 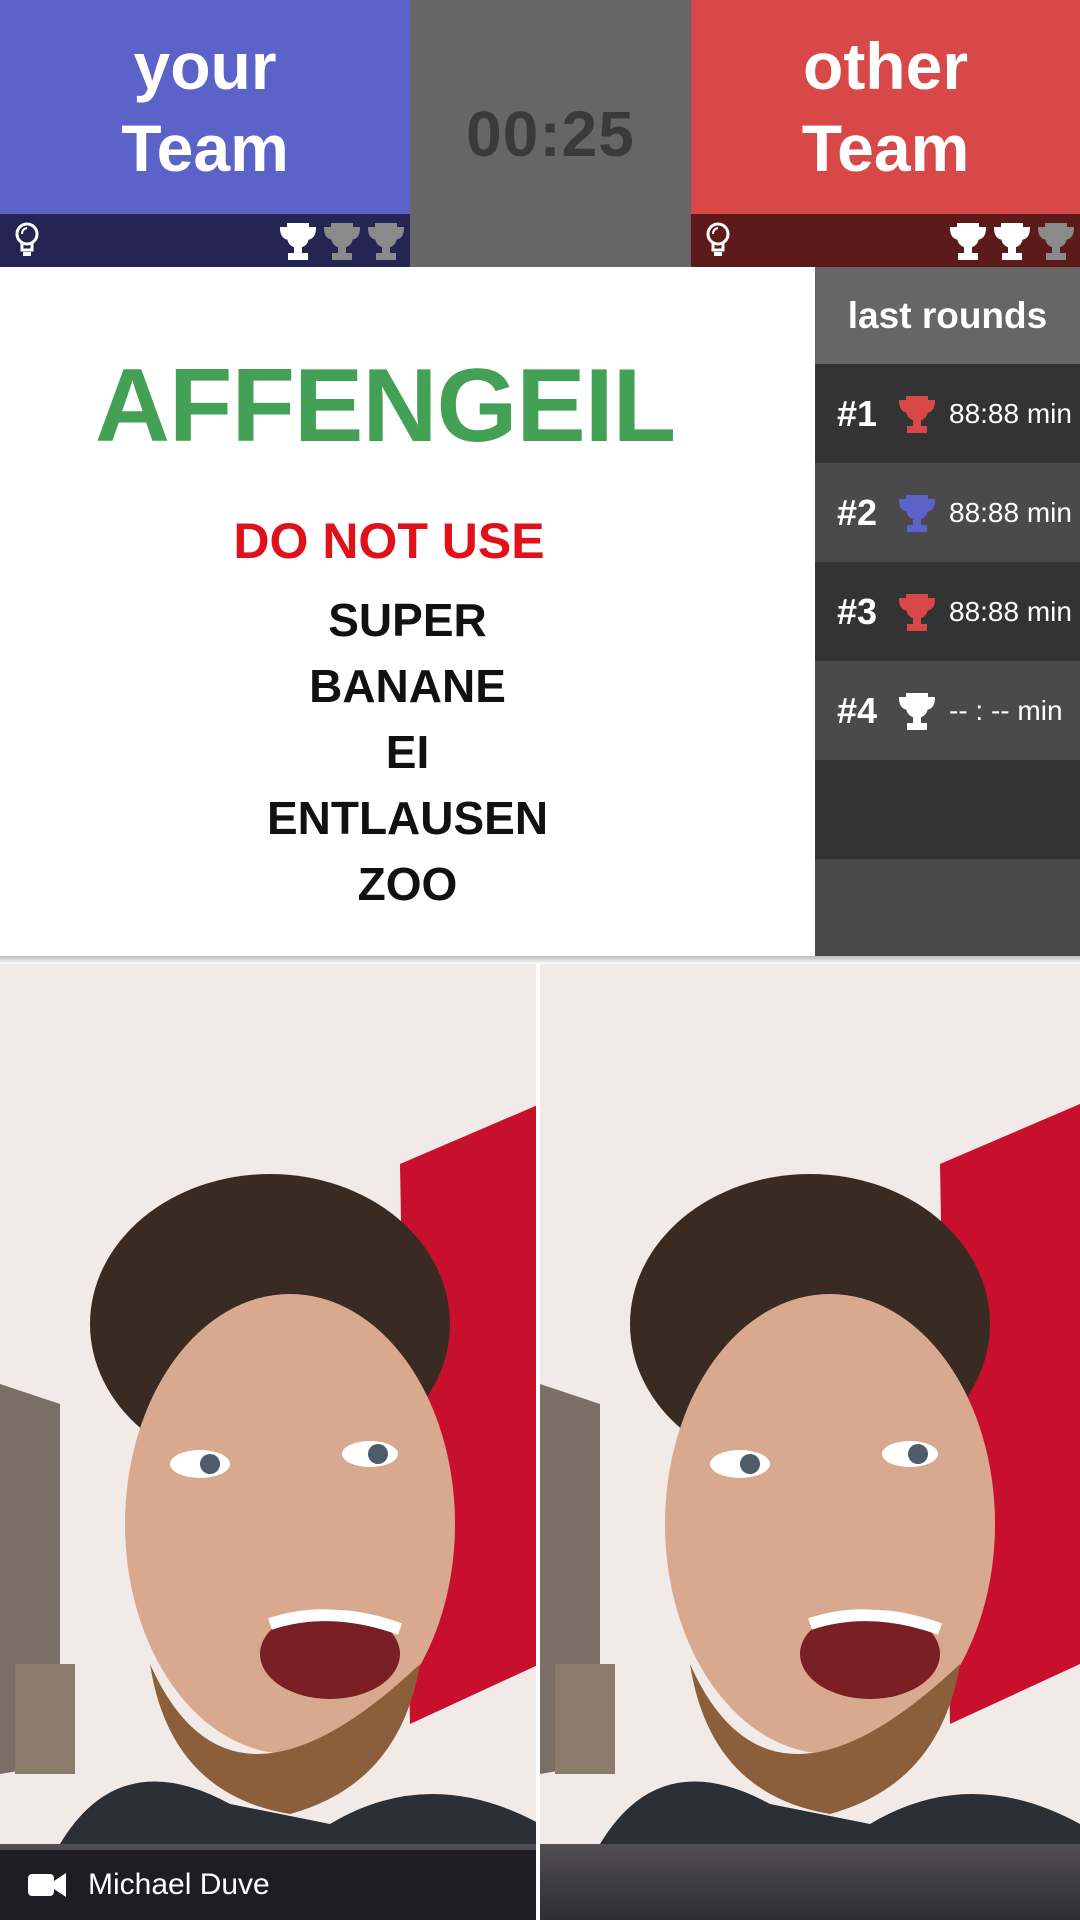 I want to click on round-row: #4 -- : -- min, so click(x=947, y=710).